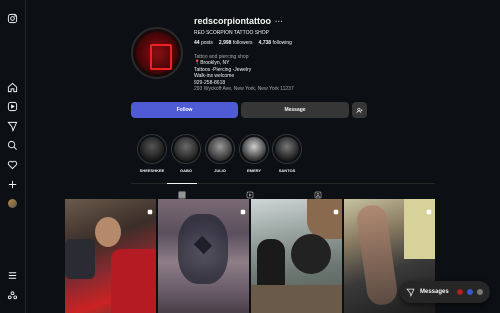 This screenshot has height=313, width=500. I want to click on story-highlight: JULIO, so click(220, 153).